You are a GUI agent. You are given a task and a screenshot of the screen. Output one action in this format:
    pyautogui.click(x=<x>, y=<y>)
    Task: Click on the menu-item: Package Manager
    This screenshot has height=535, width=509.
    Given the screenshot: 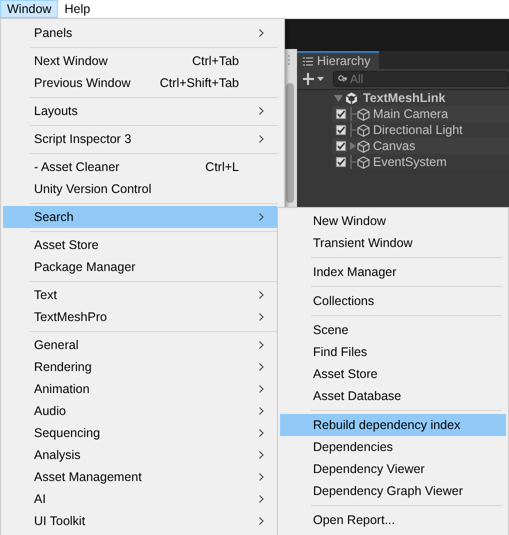 What is the action you would take?
    pyautogui.click(x=140, y=267)
    